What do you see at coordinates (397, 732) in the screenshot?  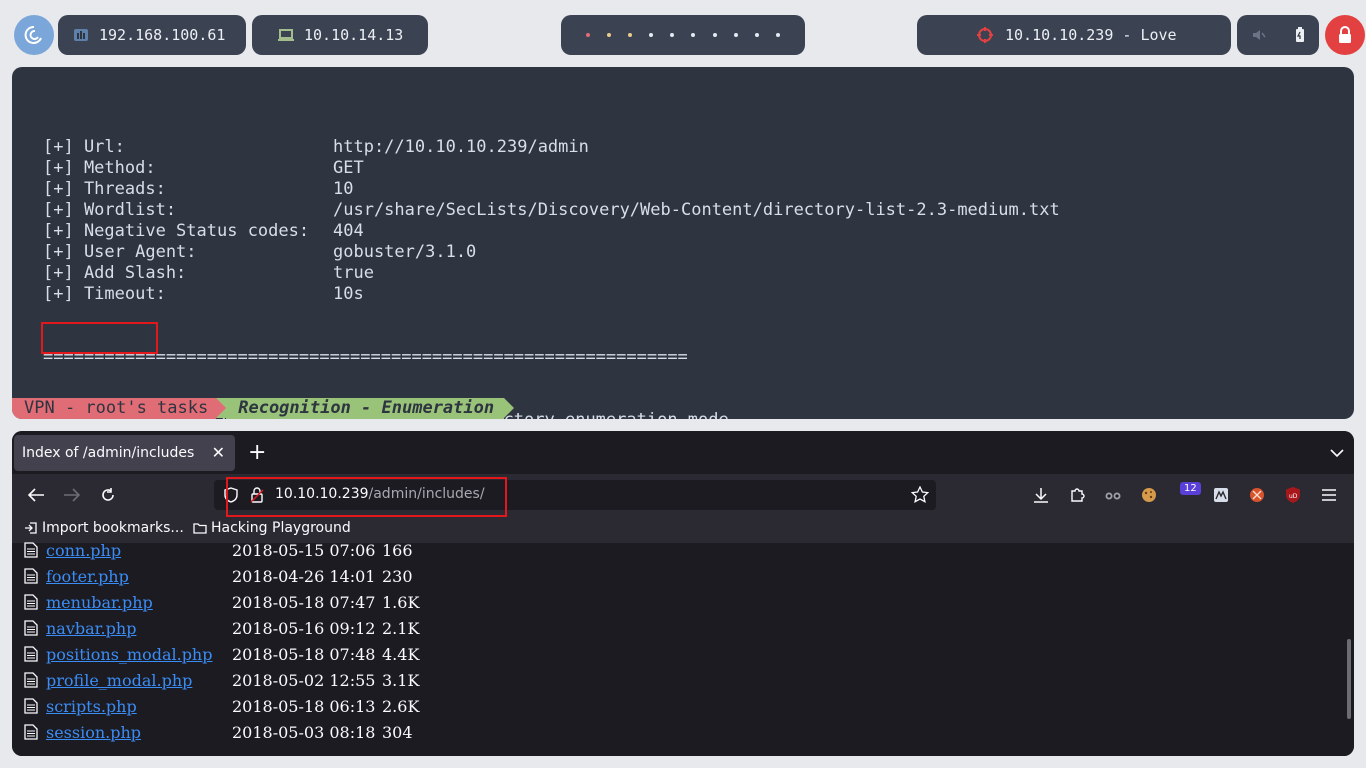 I see `file-size: 304` at bounding box center [397, 732].